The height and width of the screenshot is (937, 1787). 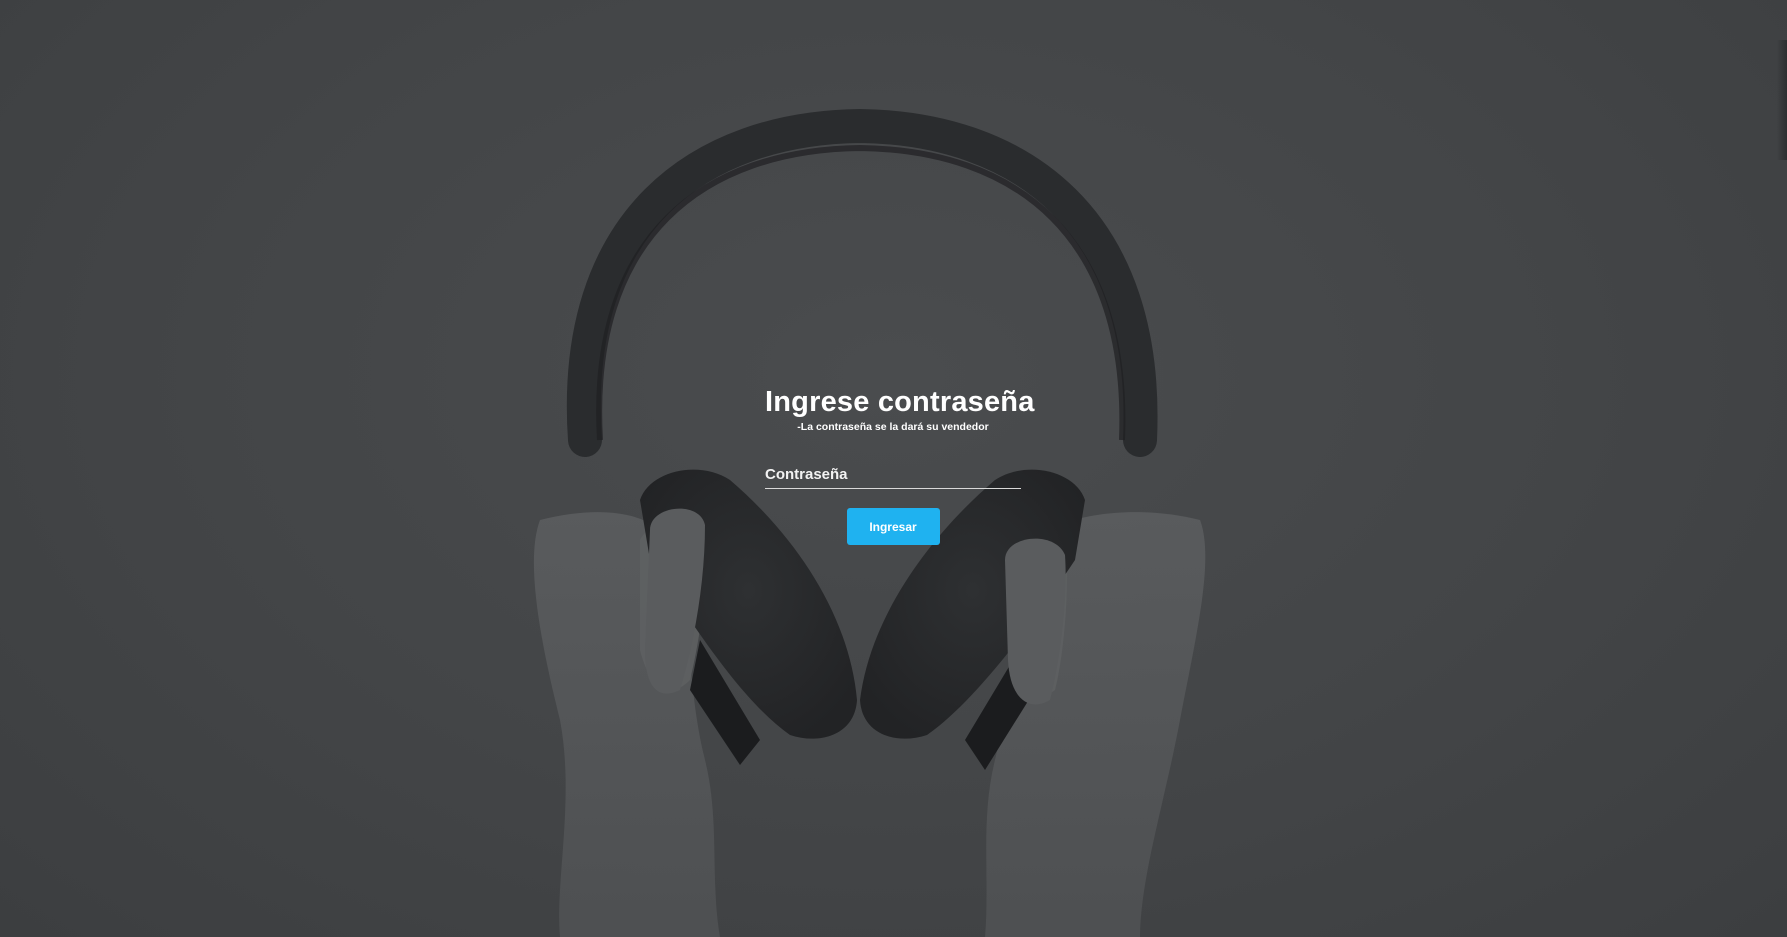 I want to click on submit-button: Ingresar, so click(x=893, y=526).